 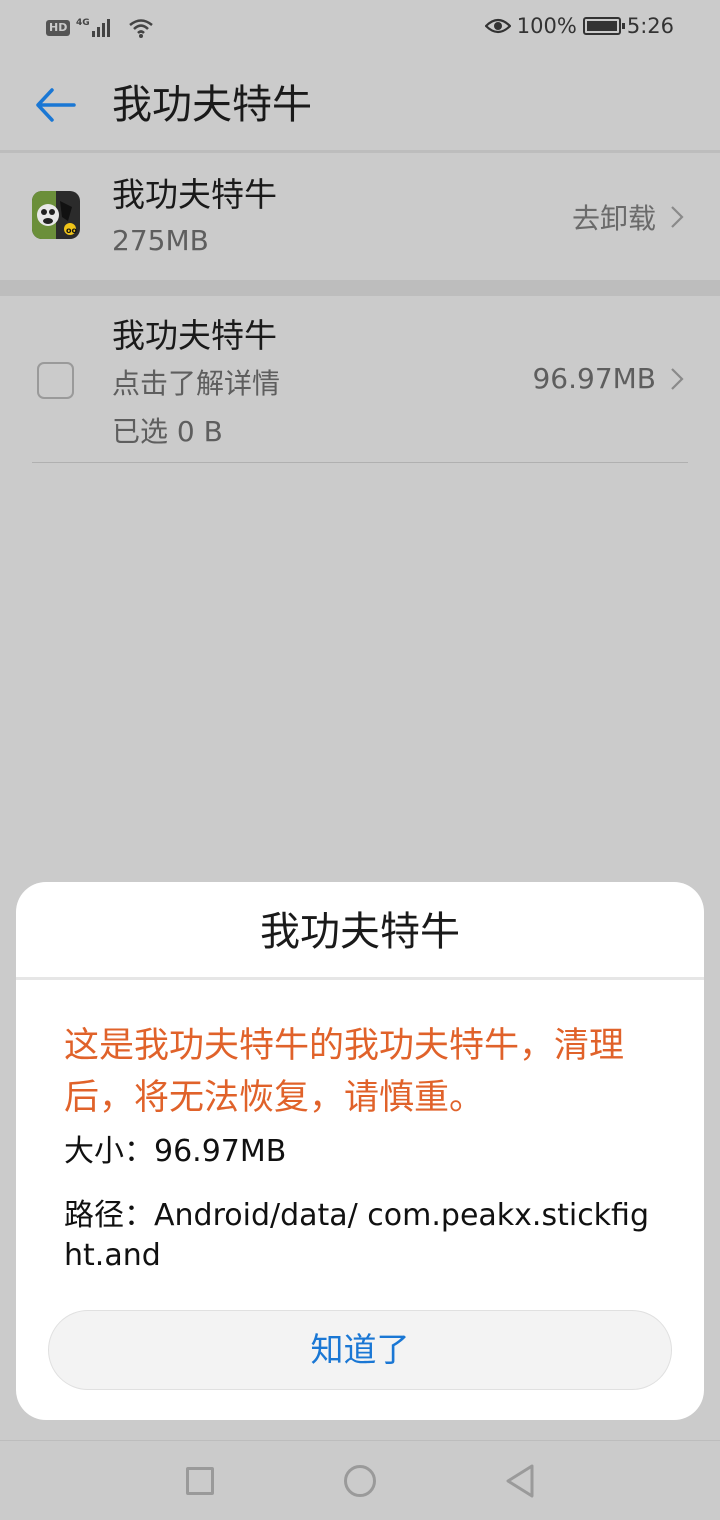 I want to click on dialog-warning: 这是我功夫特牛的我功夫特牛，清理后，将无法恢复，请慎重。, so click(x=344, y=1072).